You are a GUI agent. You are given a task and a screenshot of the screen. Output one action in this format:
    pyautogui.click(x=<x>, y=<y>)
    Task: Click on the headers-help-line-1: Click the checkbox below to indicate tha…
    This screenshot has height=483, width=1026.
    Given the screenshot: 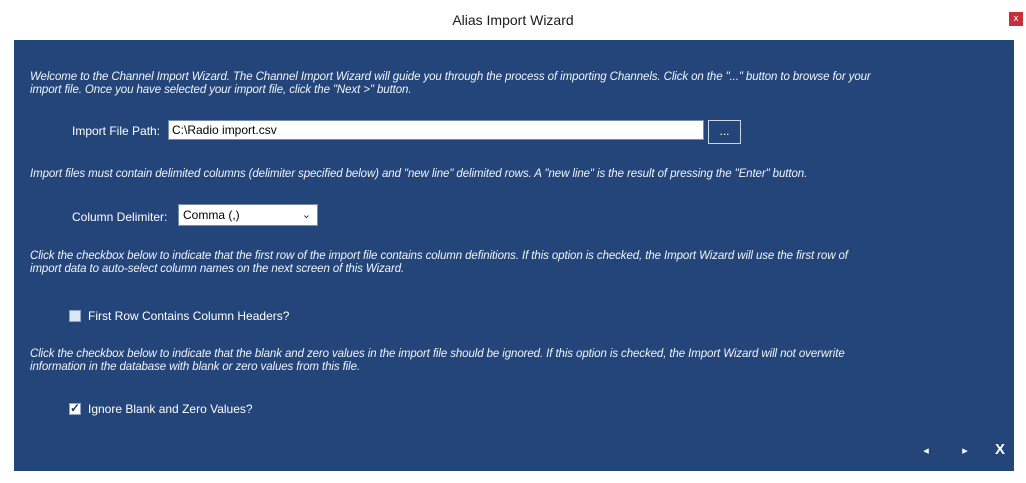 What is the action you would take?
    pyautogui.click(x=439, y=256)
    